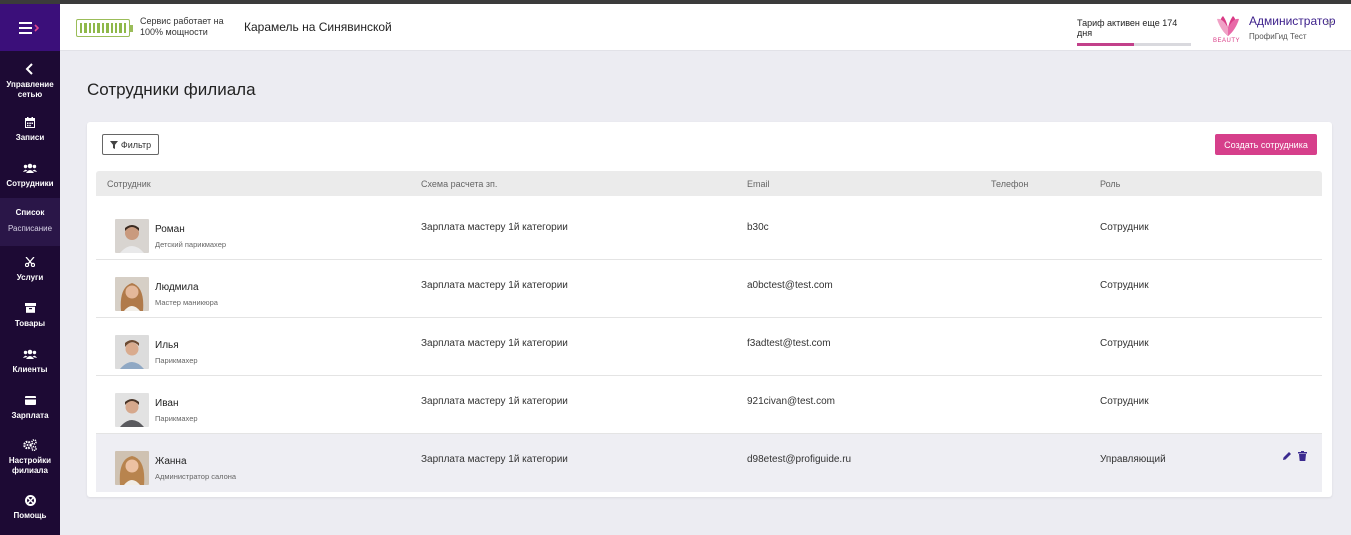 Image resolution: width=1351 pixels, height=535 pixels. Describe the element at coordinates (30, 129) in the screenshot. I see `sidebar-item-records: Записи` at that location.